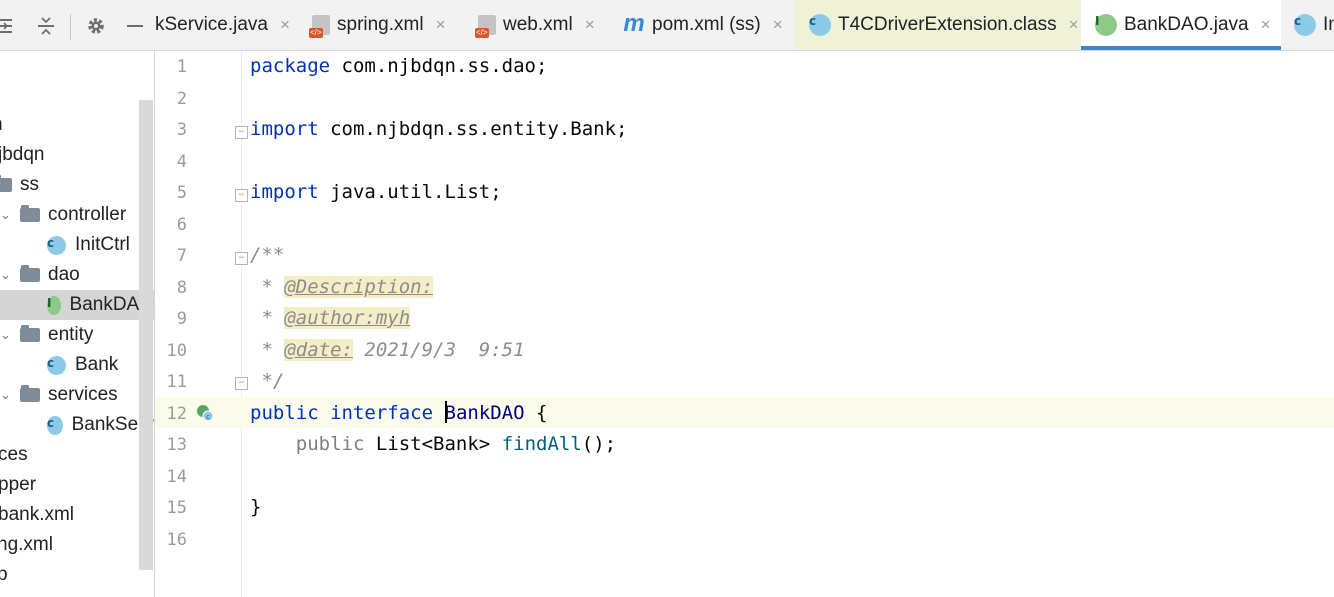 This screenshot has height=597, width=1334. Describe the element at coordinates (536, 413) in the screenshot. I see `code-text: {` at that location.